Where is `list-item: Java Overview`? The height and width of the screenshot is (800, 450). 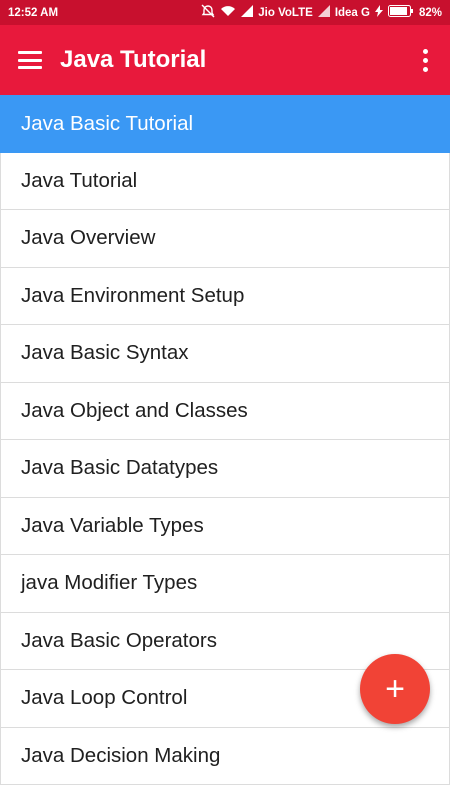
list-item: Java Overview is located at coordinates (225, 239).